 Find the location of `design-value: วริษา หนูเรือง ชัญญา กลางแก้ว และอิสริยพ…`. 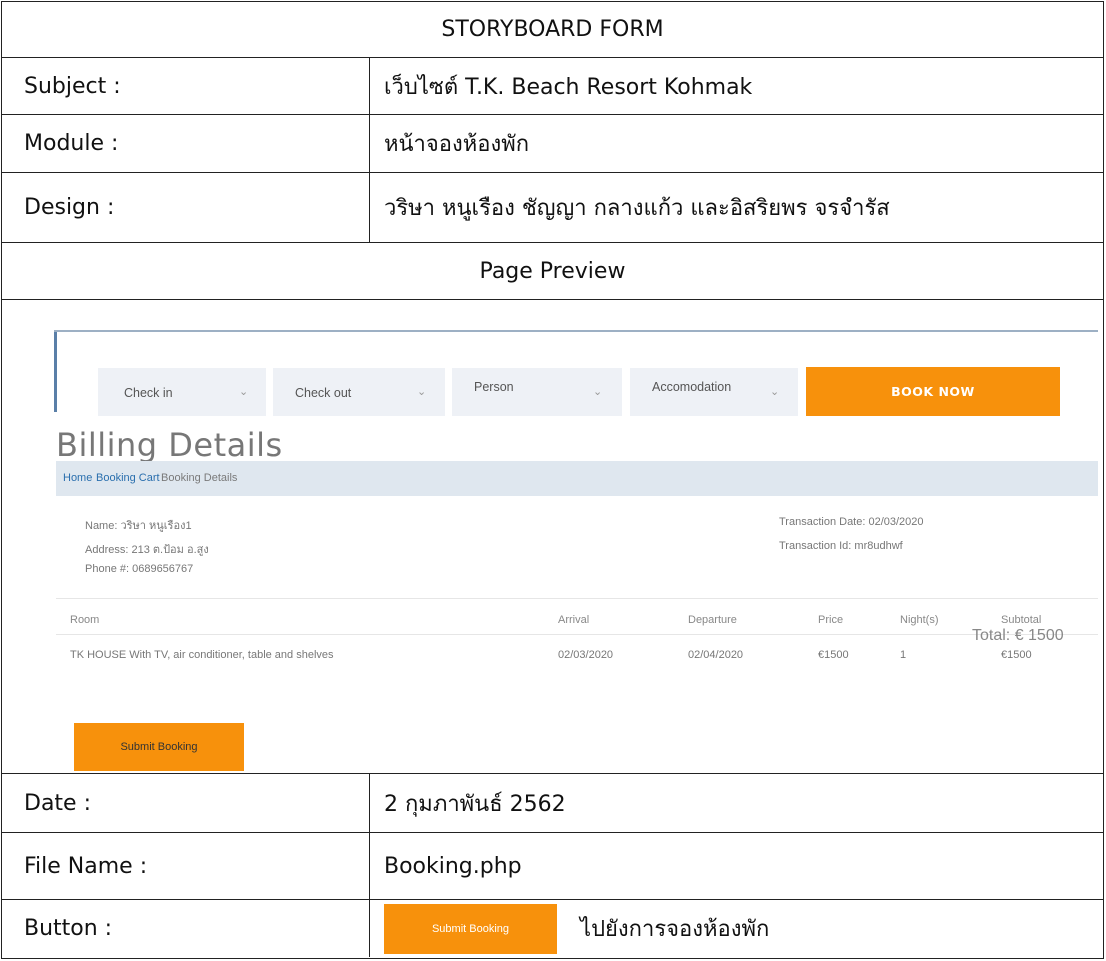

design-value: วริษา หนูเรือง ชัญญา กลางแก้ว และอิสริยพ… is located at coordinates (637, 208).